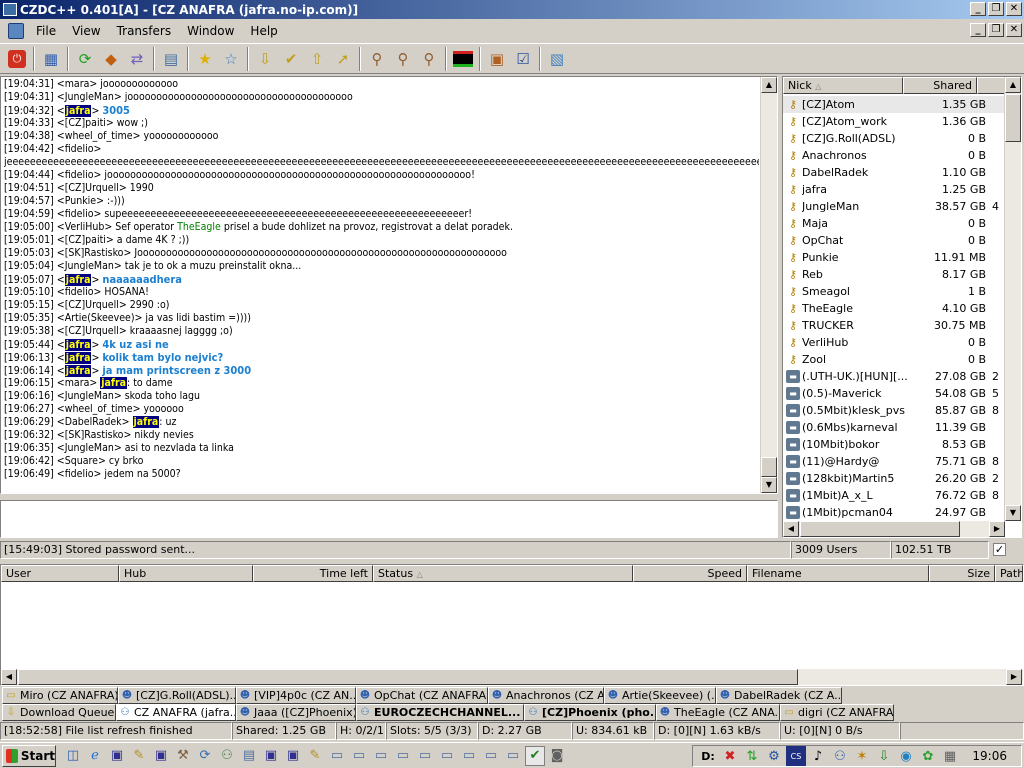  Describe the element at coordinates (862, 756) in the screenshot. I see `tray-star-icon: ✶` at that location.